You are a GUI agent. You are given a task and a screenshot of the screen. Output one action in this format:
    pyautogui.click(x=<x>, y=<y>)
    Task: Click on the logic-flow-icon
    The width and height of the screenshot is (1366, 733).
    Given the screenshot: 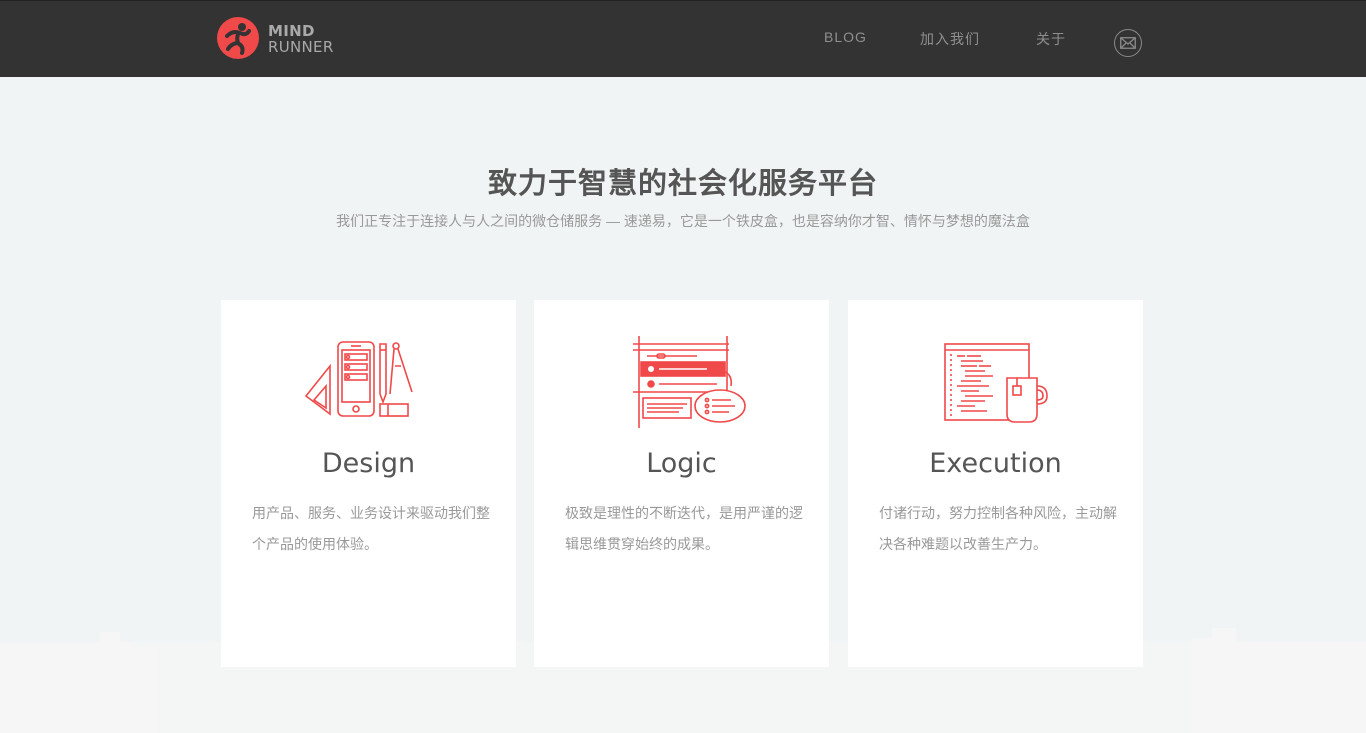 What is the action you would take?
    pyautogui.click(x=689, y=382)
    